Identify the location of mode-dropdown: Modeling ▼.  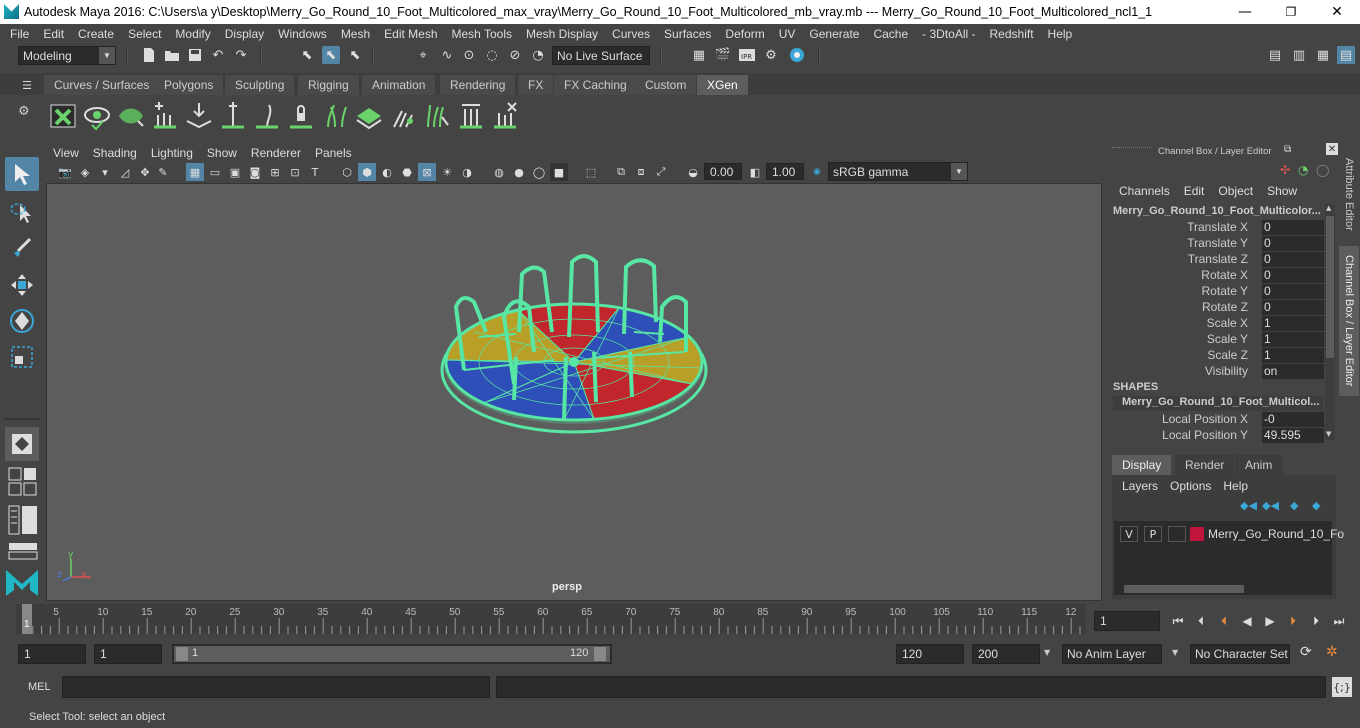
(67, 55).